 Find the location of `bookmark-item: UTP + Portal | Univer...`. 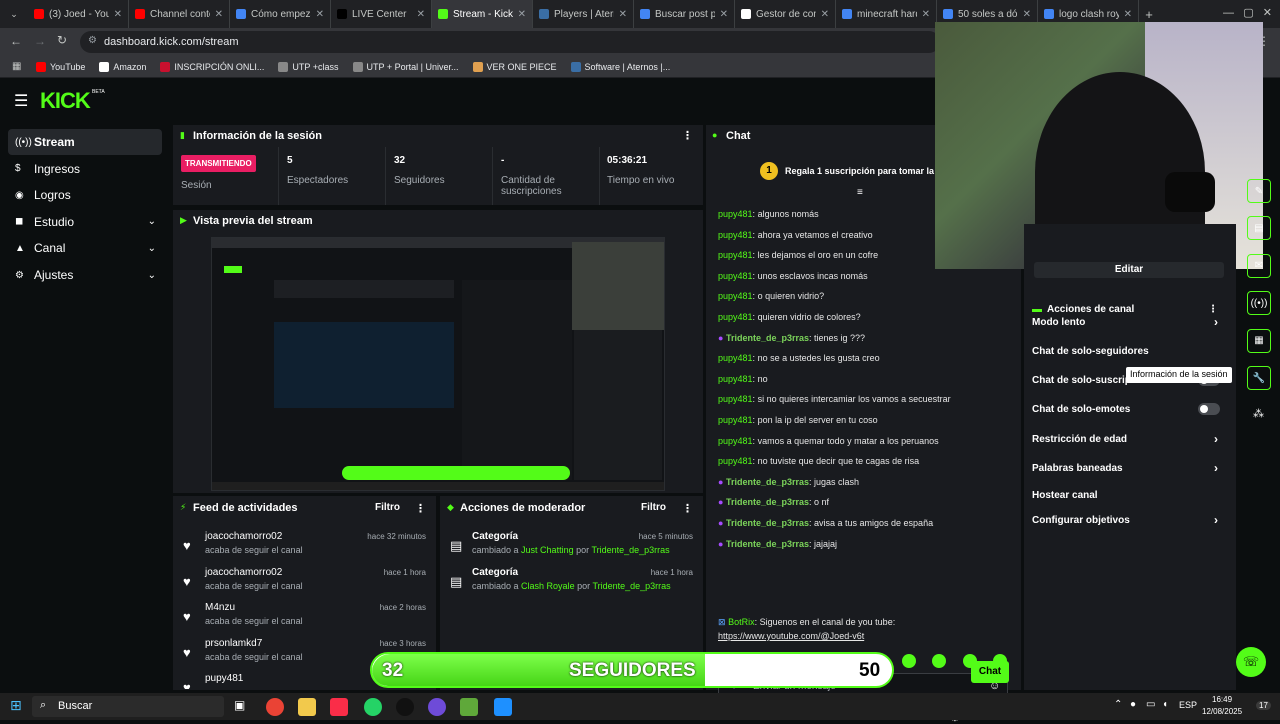

bookmark-item: UTP + Portal | Univer... is located at coordinates (405, 66).